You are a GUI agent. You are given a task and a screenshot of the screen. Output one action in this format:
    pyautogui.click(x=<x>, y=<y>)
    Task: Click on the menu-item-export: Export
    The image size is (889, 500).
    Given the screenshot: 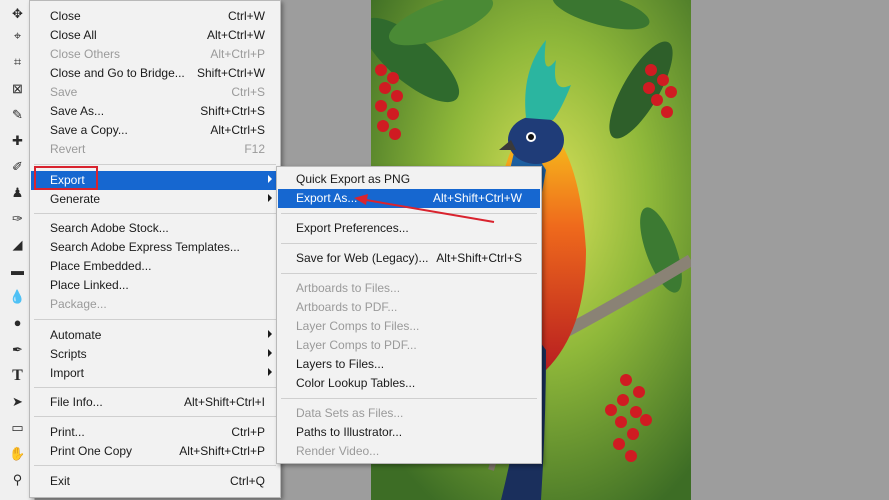 What is the action you would take?
    pyautogui.click(x=155, y=180)
    